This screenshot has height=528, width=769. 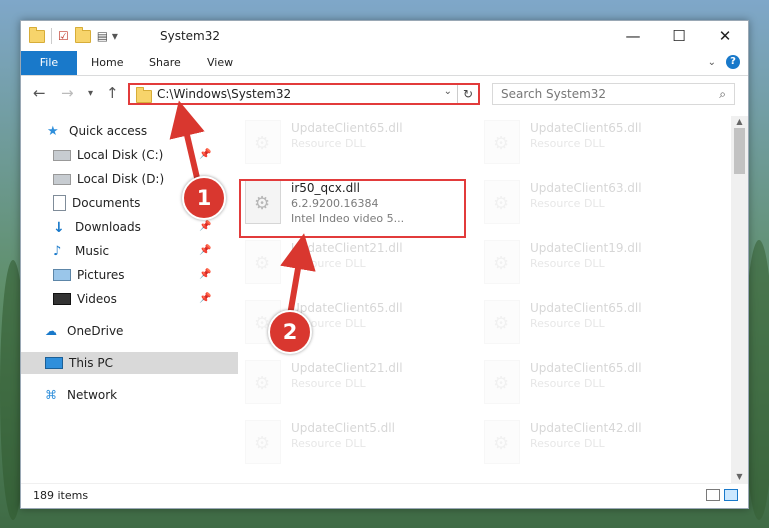 What do you see at coordinates (95, 331) in the screenshot?
I see `sidebar-item-label: OneDrive` at bounding box center [95, 331].